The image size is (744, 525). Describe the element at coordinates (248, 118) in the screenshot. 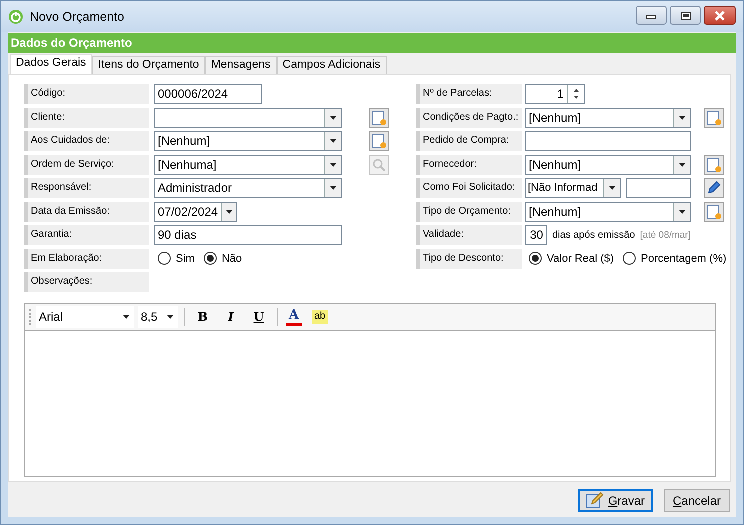

I see `dropdown-field` at that location.